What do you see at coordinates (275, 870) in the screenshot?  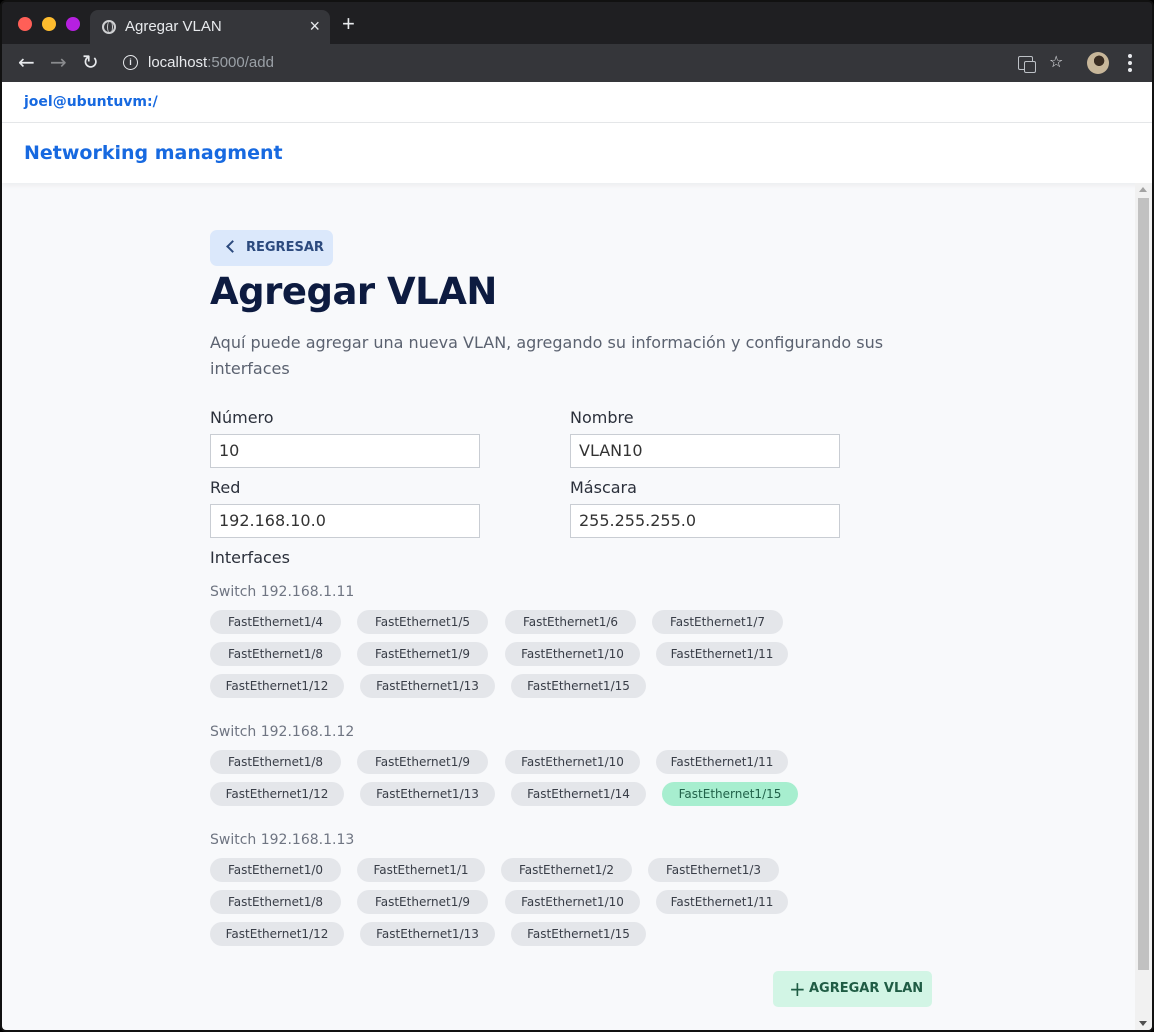 I see `interface-chip: FastEthernet1/0` at bounding box center [275, 870].